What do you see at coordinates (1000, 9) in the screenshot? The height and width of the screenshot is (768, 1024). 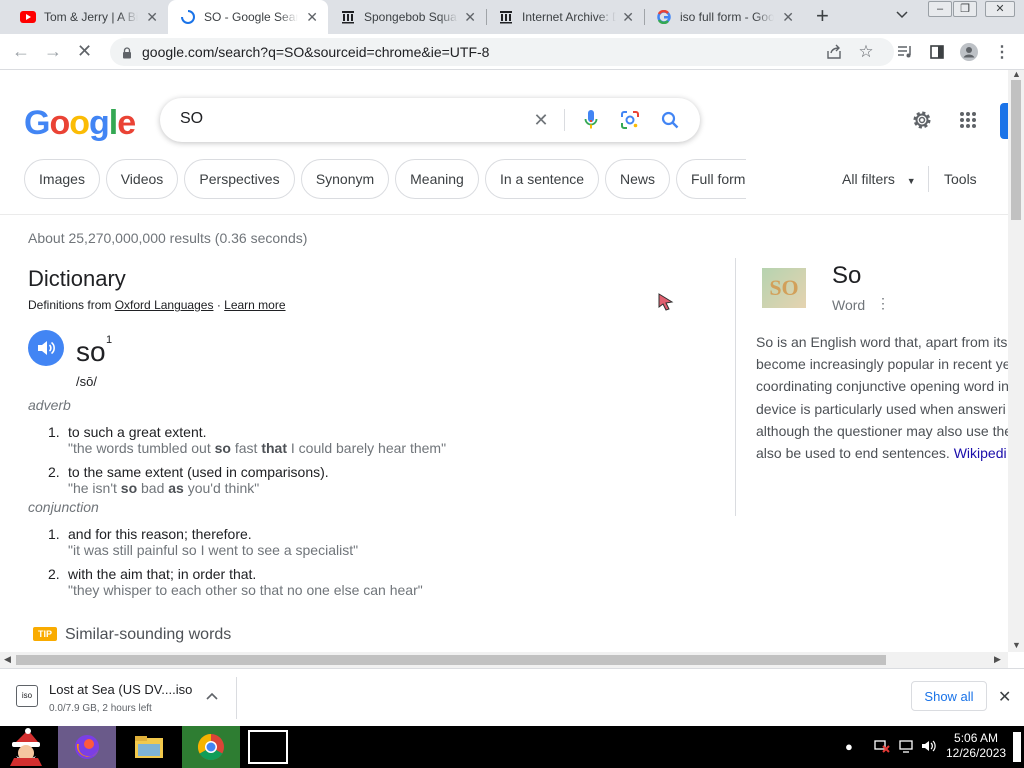 I see `close-window-icon: ✕` at bounding box center [1000, 9].